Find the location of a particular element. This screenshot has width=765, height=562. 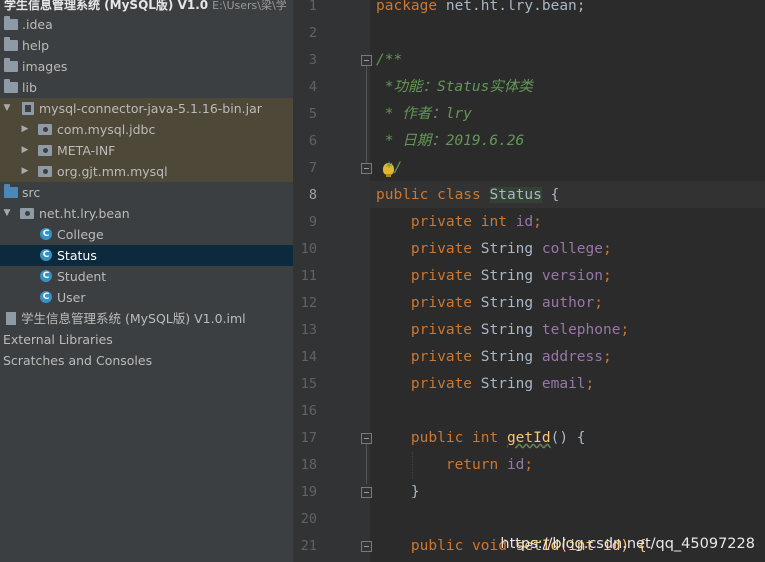

tree-item-label: Student is located at coordinates (82, 276).